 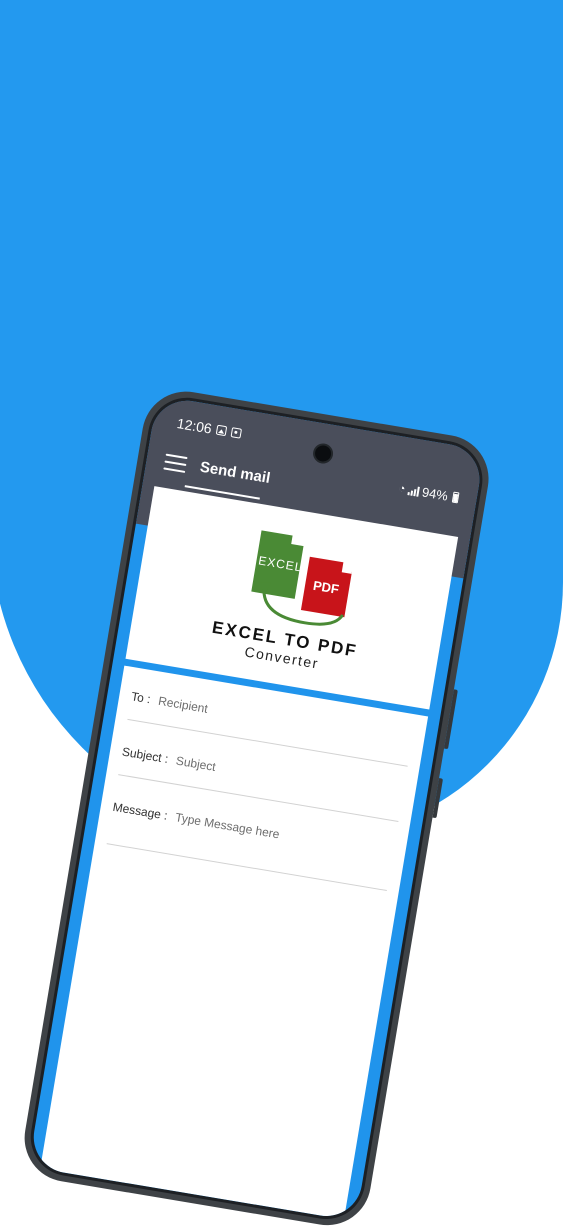 I want to click on hamburger-menu-icon, so click(x=175, y=463).